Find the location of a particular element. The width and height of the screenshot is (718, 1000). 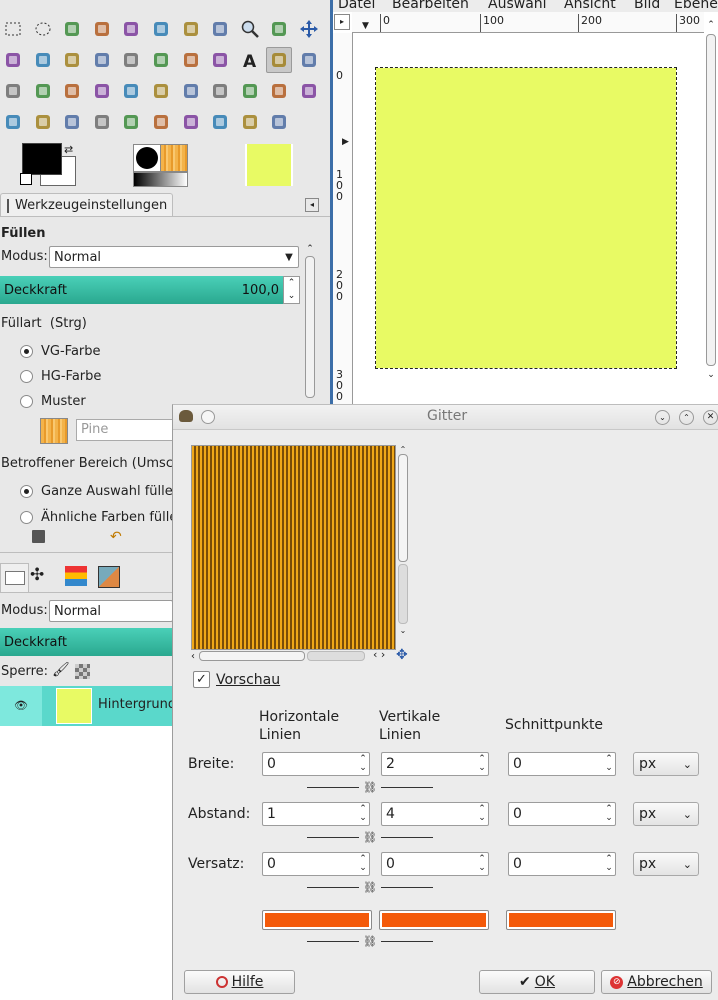

preview-nav-arrows: ‹ › is located at coordinates (379, 654).